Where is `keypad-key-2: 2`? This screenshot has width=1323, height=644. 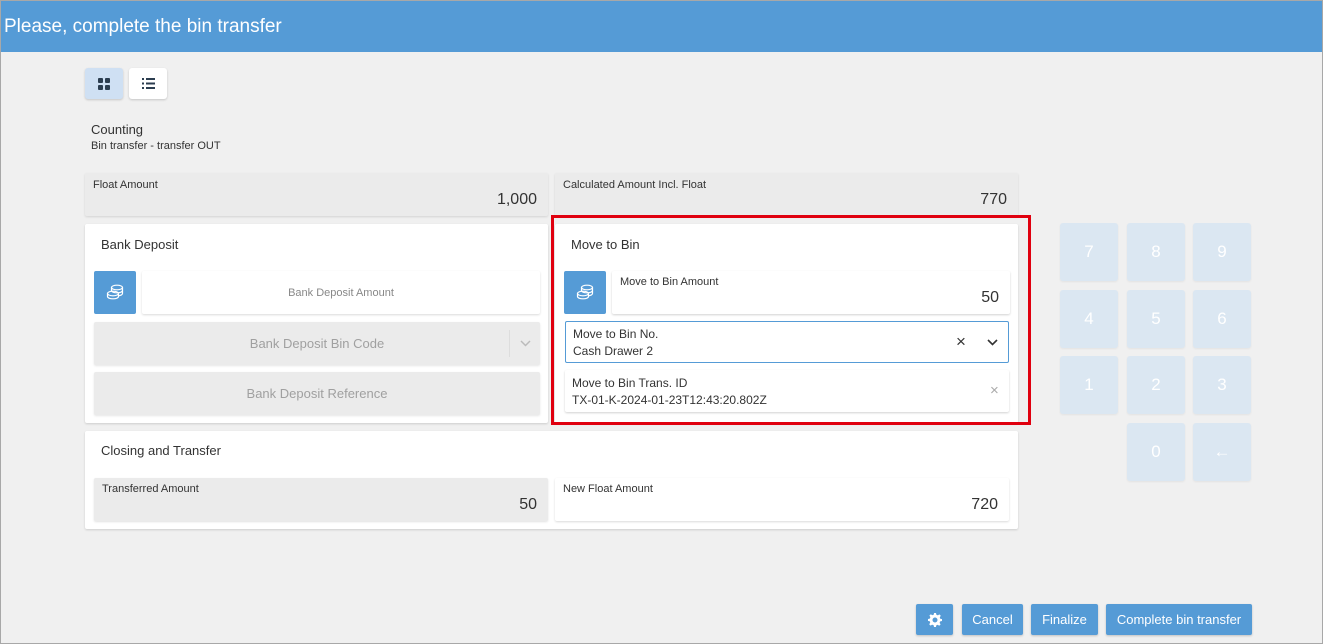
keypad-key-2: 2 is located at coordinates (1156, 385).